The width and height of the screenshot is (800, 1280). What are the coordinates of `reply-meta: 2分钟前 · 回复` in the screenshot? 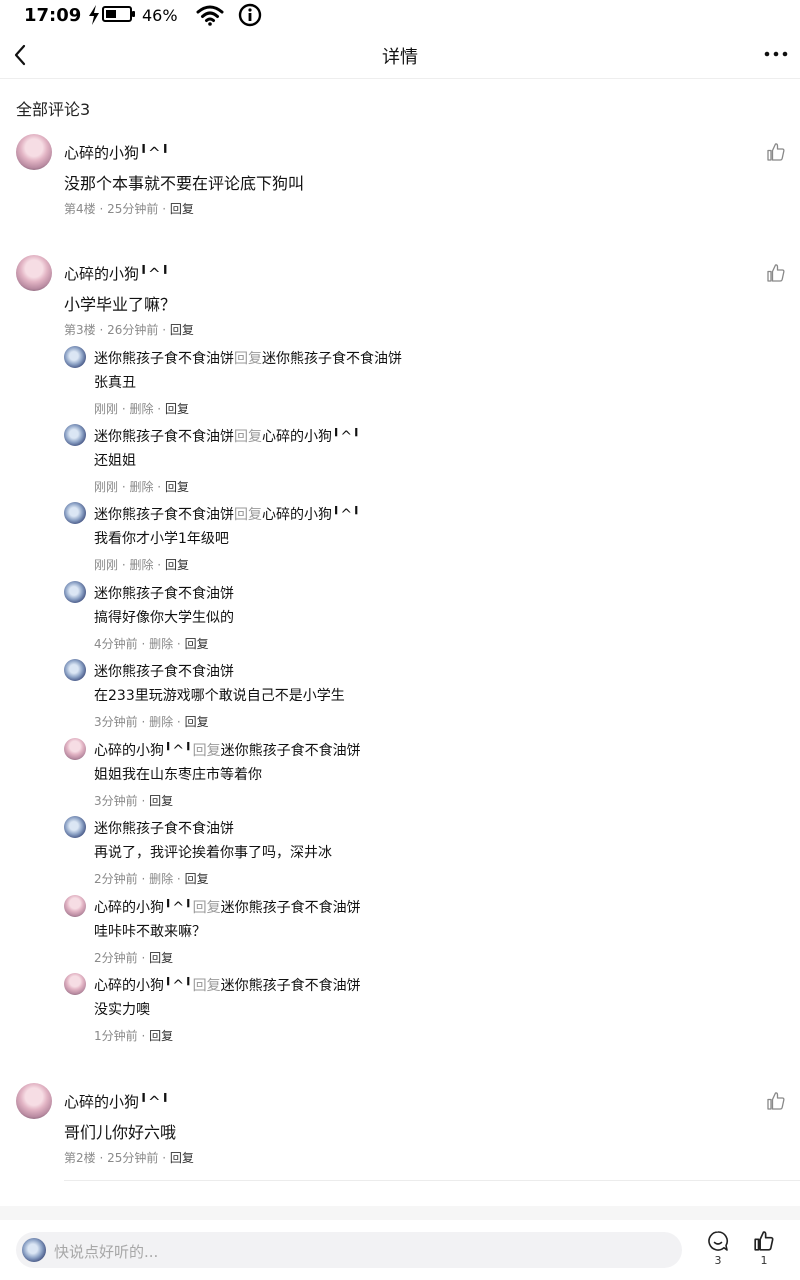 It's located at (134, 958).